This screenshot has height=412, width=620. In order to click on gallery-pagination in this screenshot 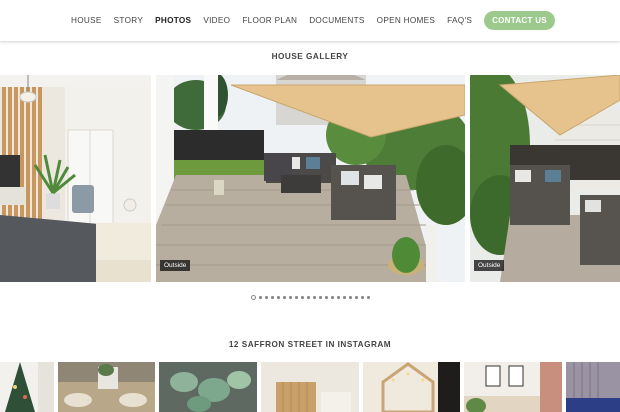, I will do `click(310, 297)`.